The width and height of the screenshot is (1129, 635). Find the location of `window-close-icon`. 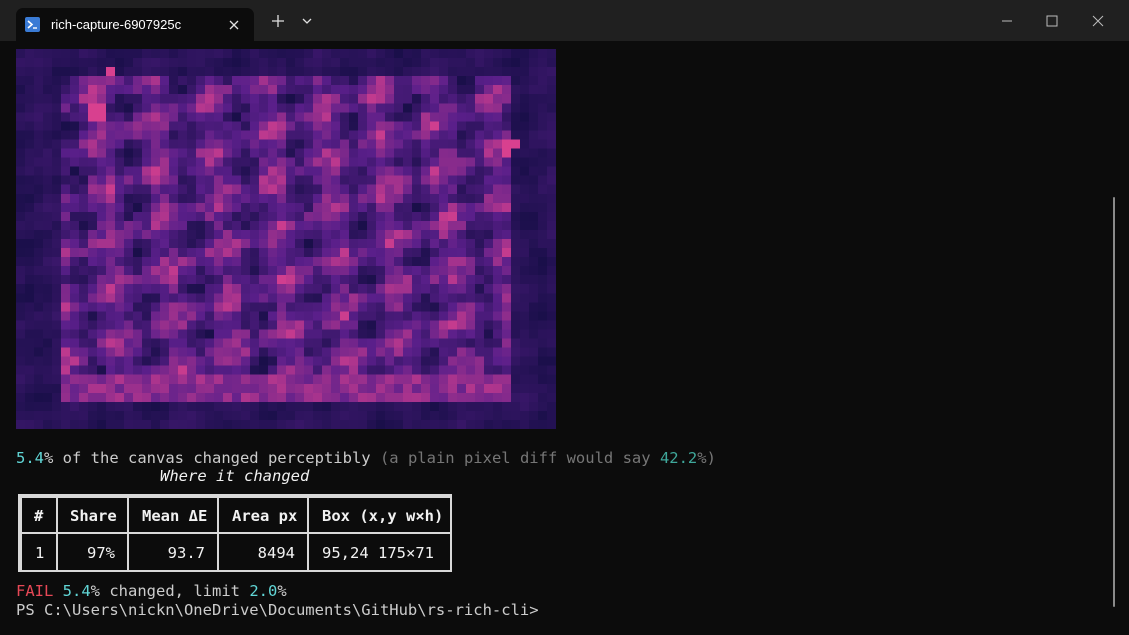

window-close-icon is located at coordinates (1098, 21).